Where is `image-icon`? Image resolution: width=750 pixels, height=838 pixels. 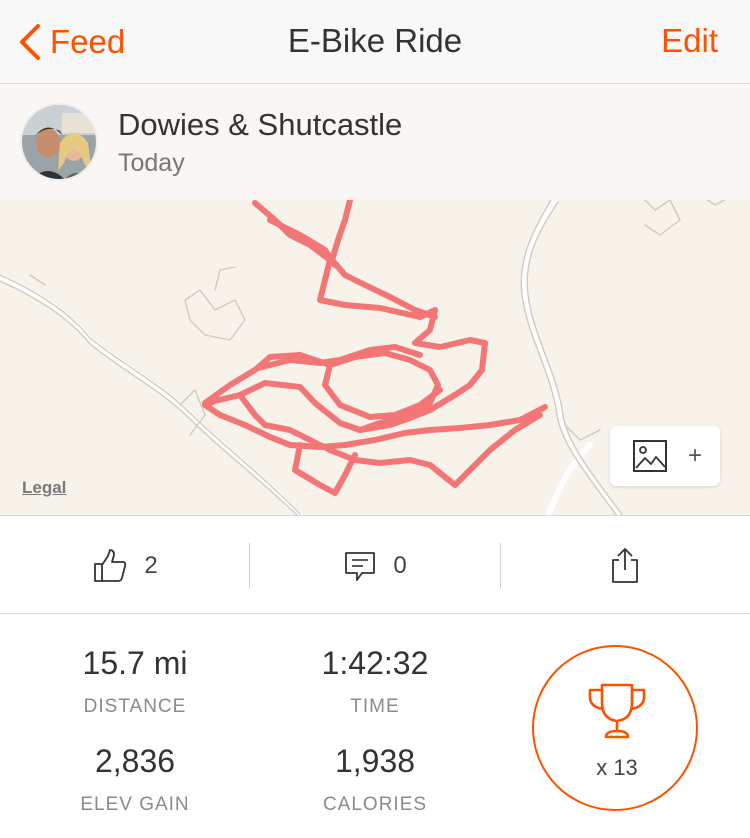
image-icon is located at coordinates (650, 456).